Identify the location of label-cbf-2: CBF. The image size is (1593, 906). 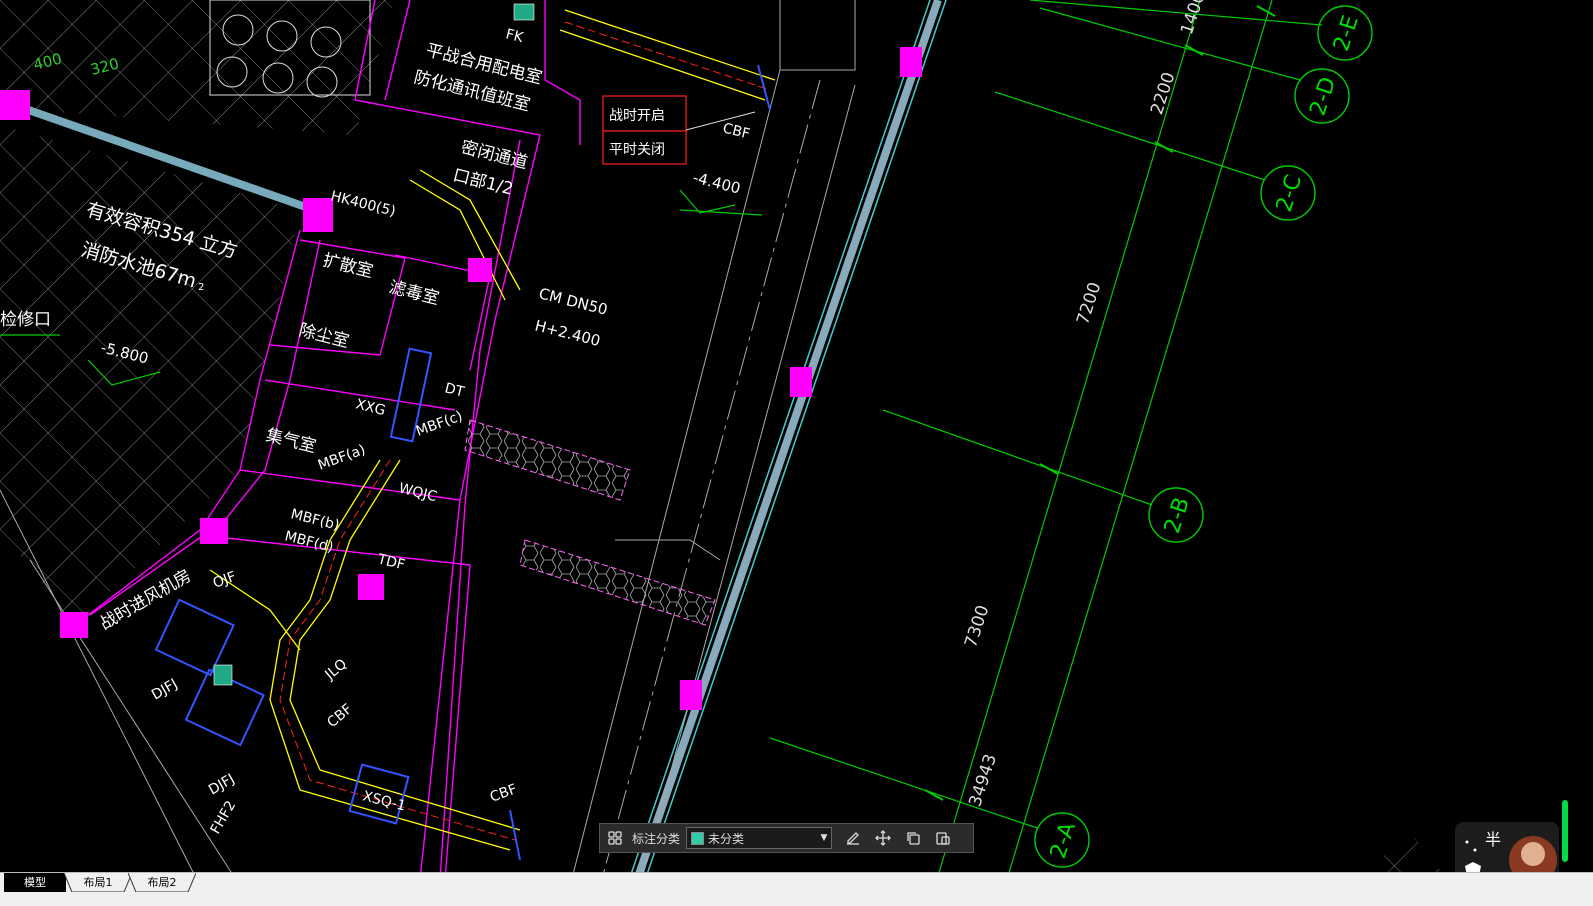
(339, 716).